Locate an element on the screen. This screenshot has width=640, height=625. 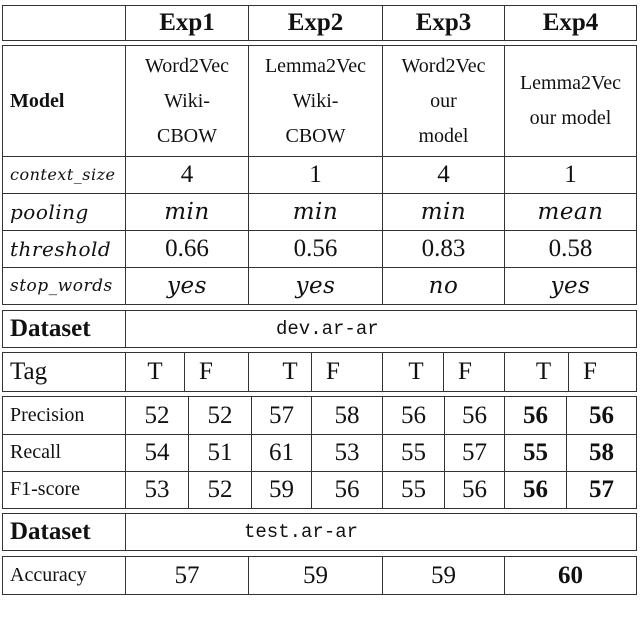
model-exp2-line2: Wiki- is located at coordinates (315, 100).